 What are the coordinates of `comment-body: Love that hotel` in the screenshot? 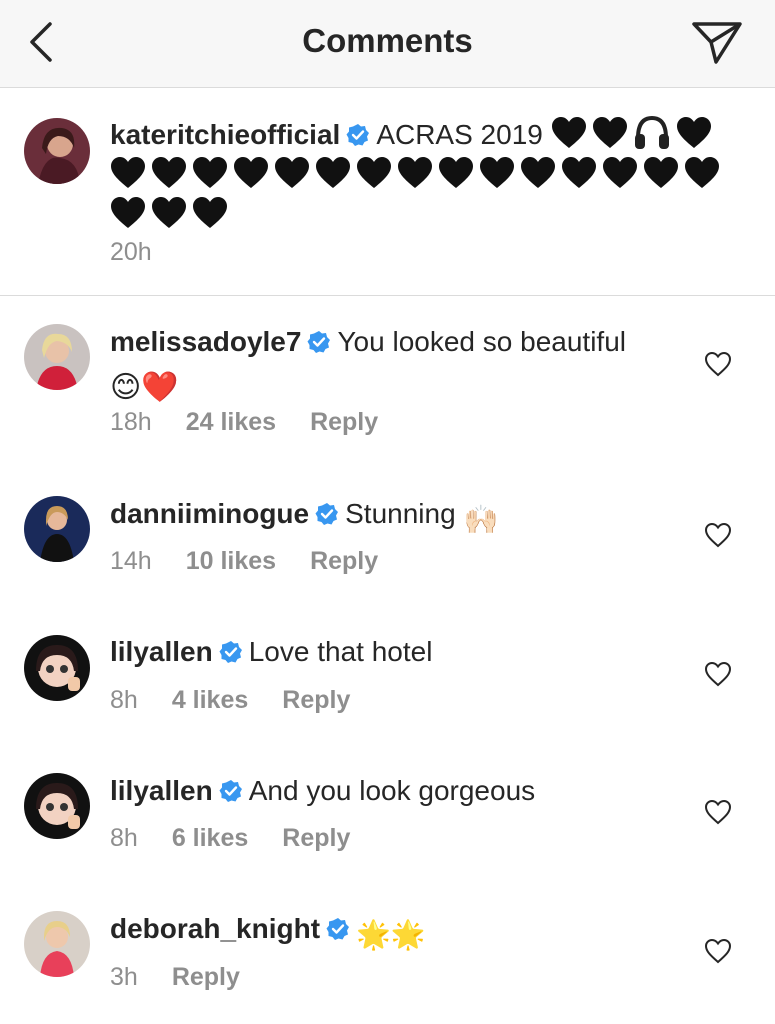 It's located at (340, 651).